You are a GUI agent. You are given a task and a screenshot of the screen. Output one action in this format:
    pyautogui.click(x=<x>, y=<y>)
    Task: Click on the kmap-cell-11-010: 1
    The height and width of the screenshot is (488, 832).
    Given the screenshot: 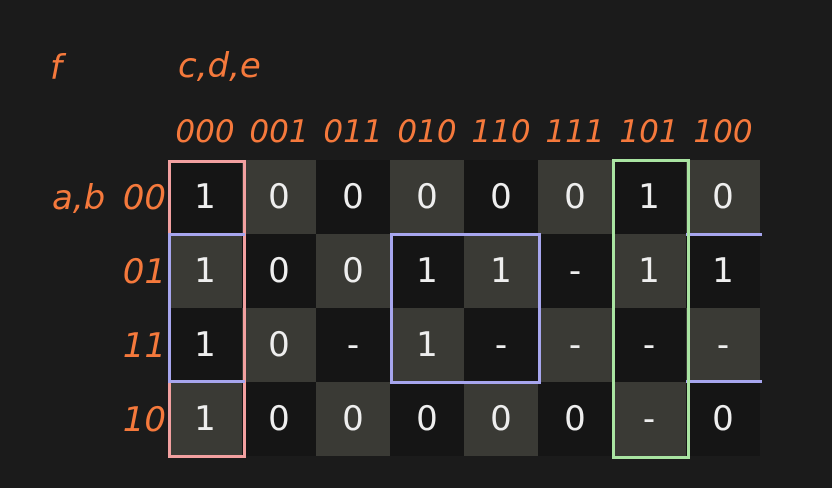 What is the action you would take?
    pyautogui.click(x=427, y=345)
    